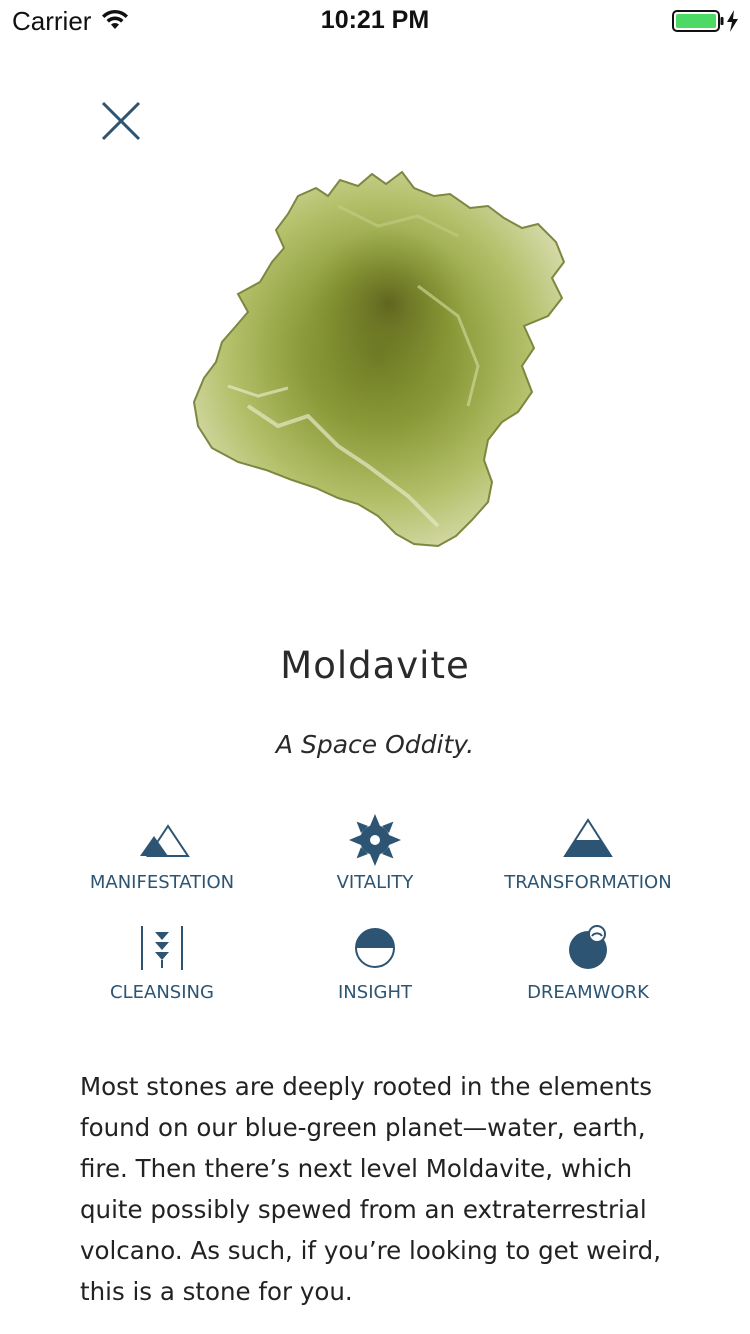  I want to click on property-transformation: TRANSFORMATION, so click(588, 852).